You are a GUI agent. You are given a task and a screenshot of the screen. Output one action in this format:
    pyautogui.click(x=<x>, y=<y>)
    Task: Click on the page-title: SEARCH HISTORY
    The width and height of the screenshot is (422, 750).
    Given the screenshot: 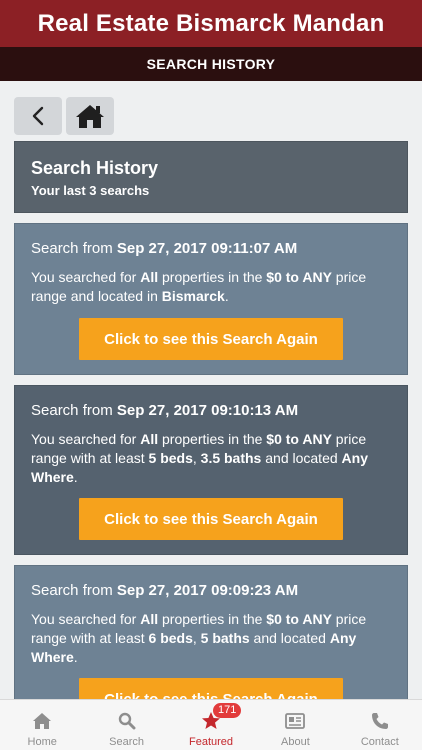 What is the action you would take?
    pyautogui.click(x=211, y=64)
    